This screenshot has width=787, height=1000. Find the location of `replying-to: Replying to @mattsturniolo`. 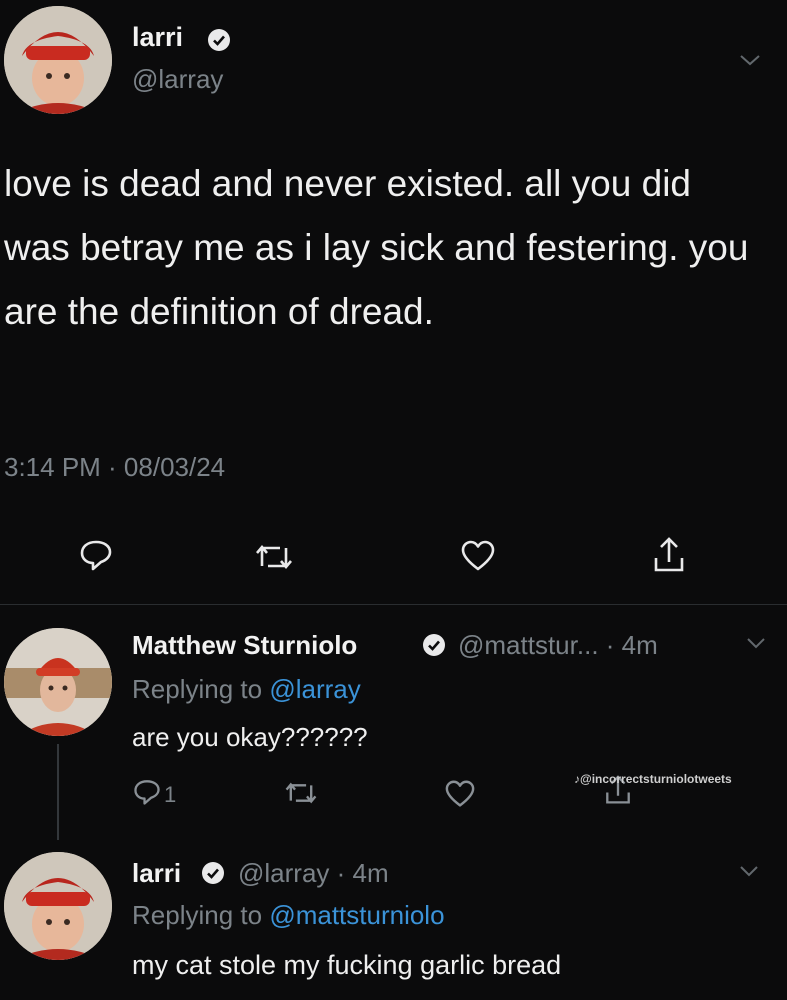

replying-to: Replying to @mattsturniolo is located at coordinates (288, 915).